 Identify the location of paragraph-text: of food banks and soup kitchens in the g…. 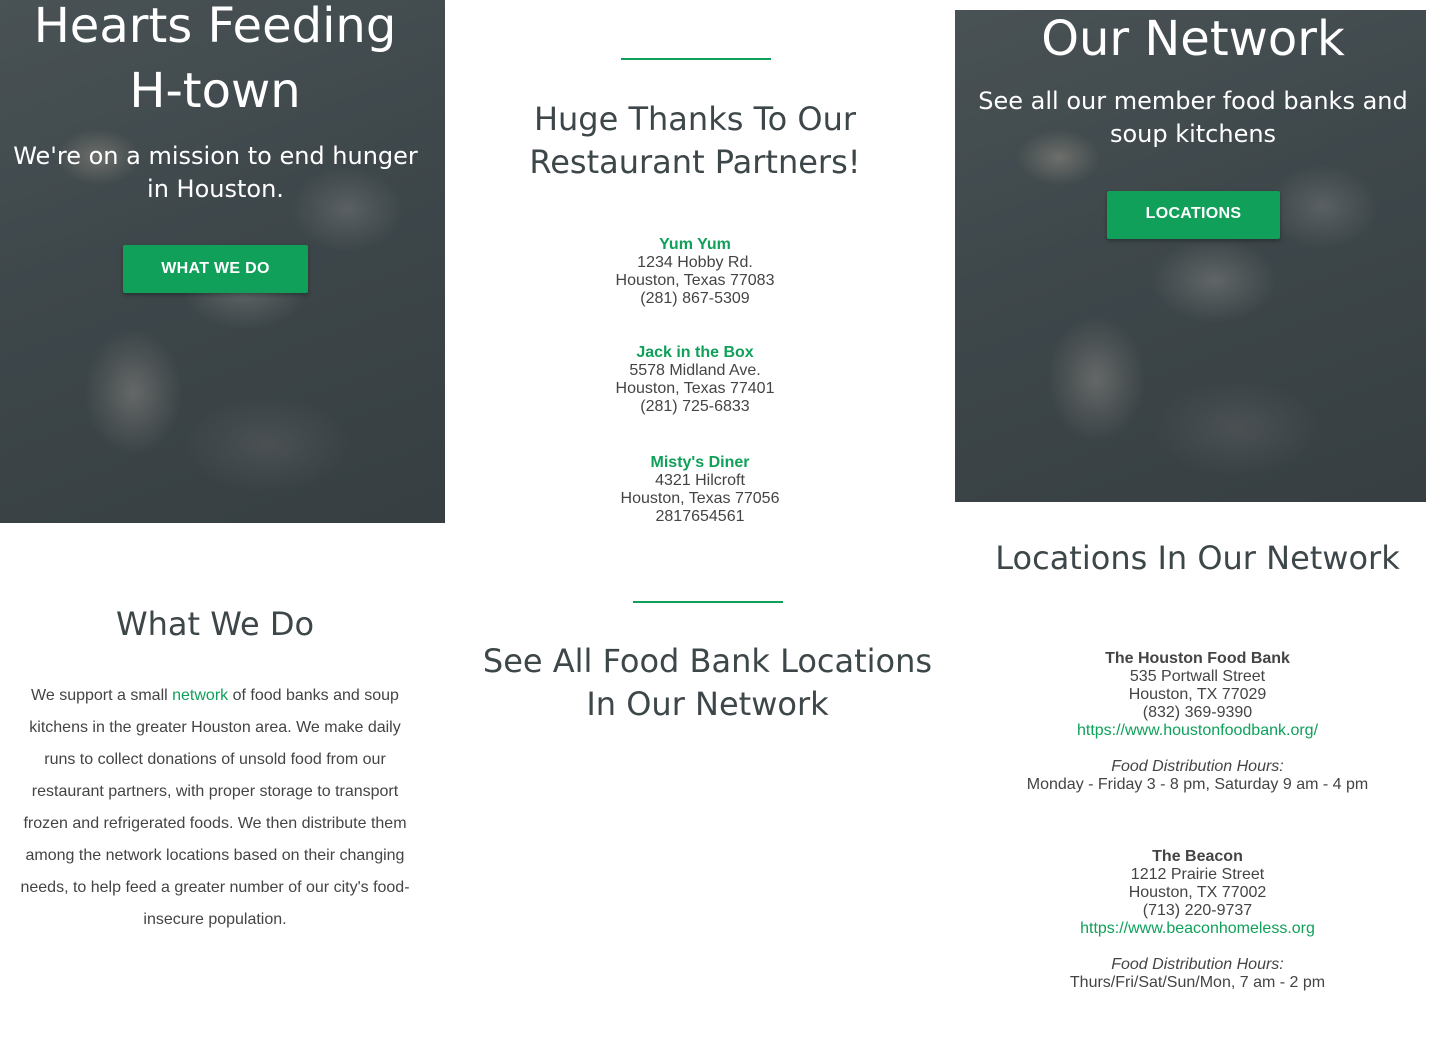
(215, 807).